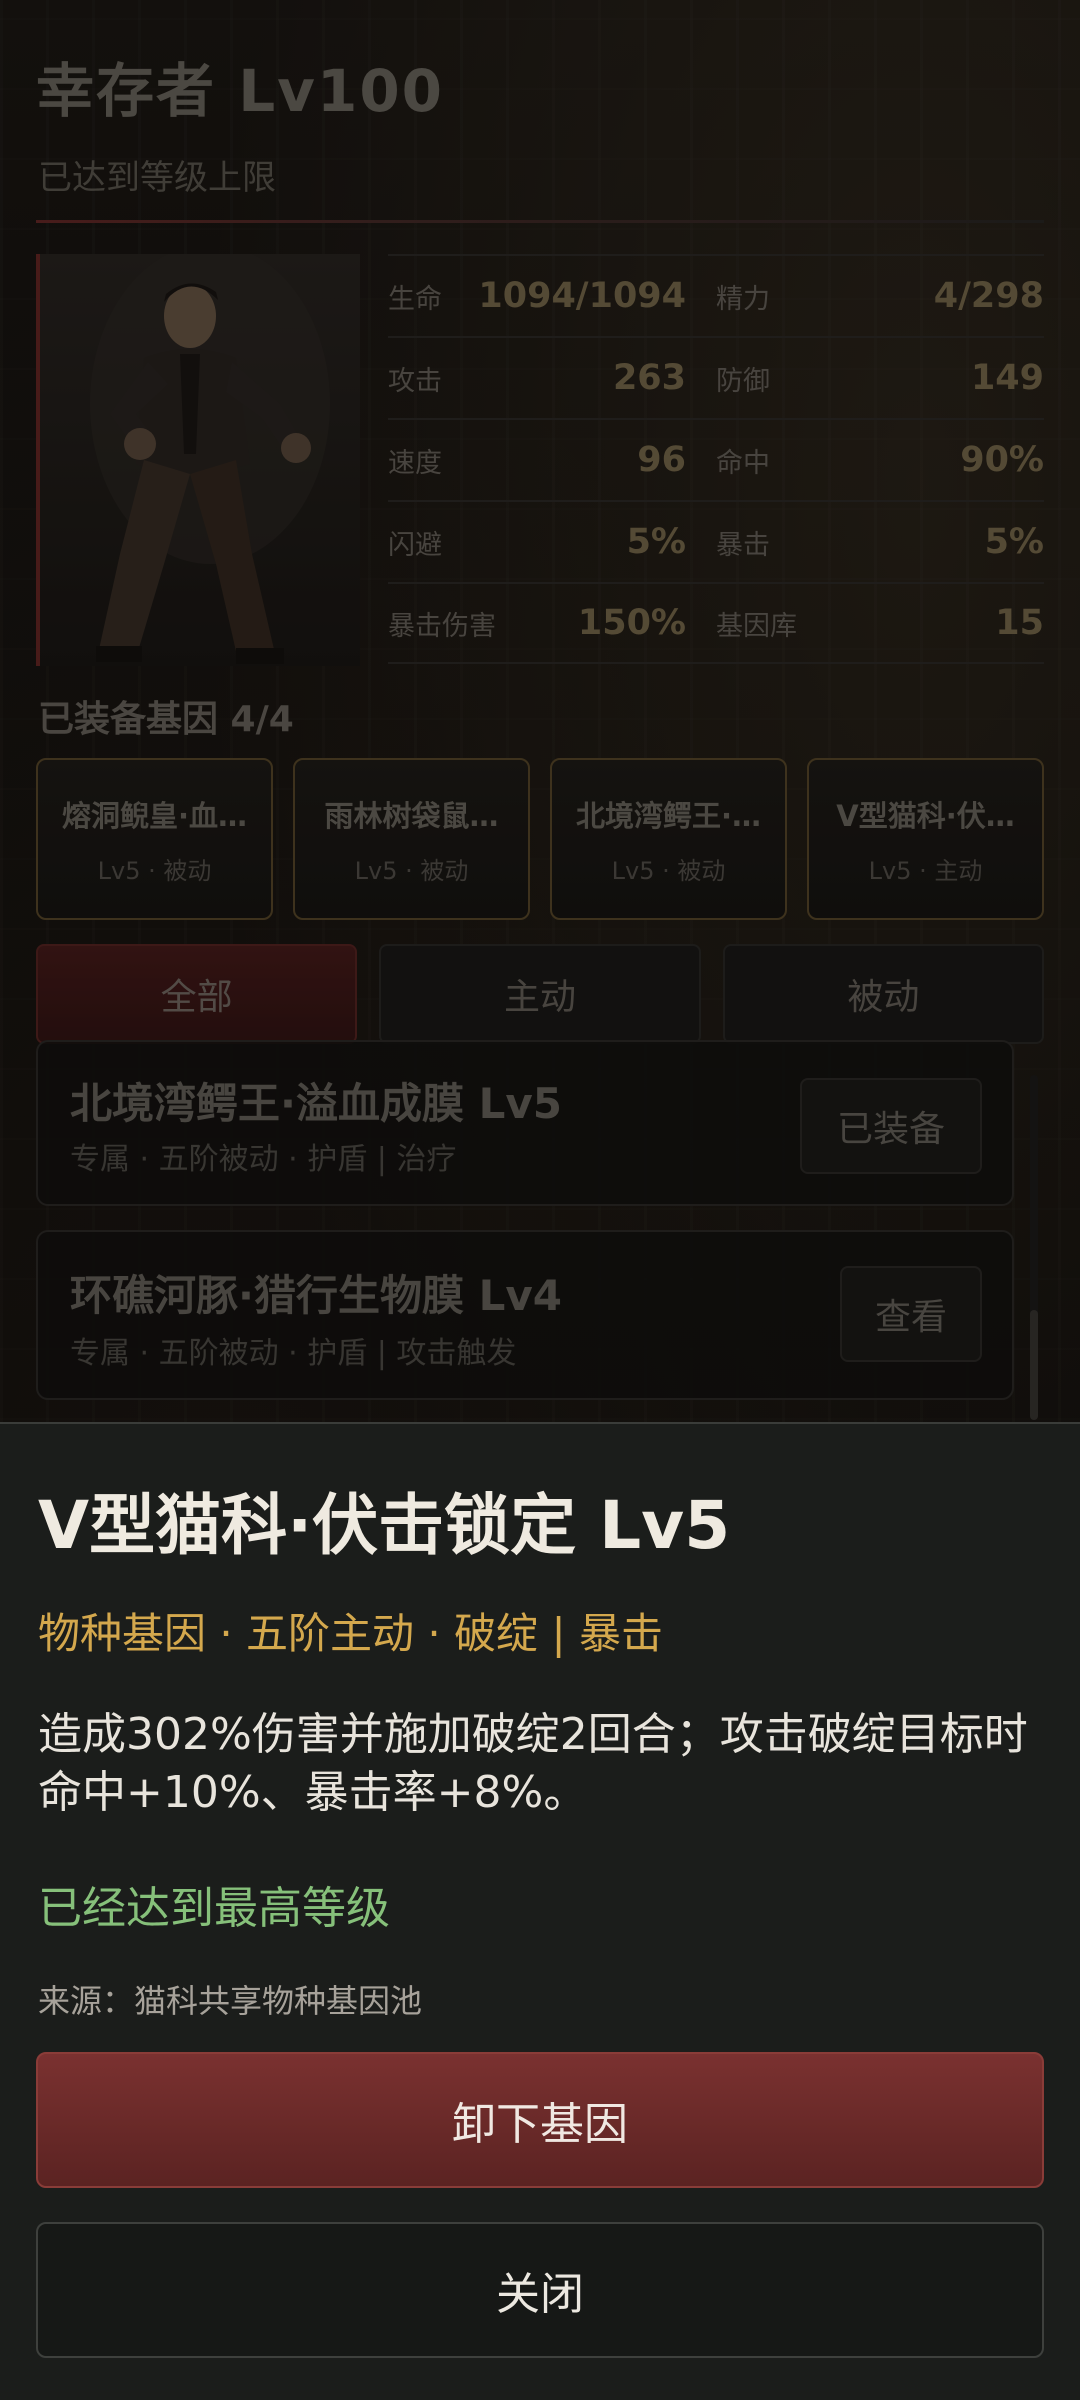 The width and height of the screenshot is (1080, 2400). I want to click on gene-source: 来源：猫科共享物种基因池, so click(230, 2001).